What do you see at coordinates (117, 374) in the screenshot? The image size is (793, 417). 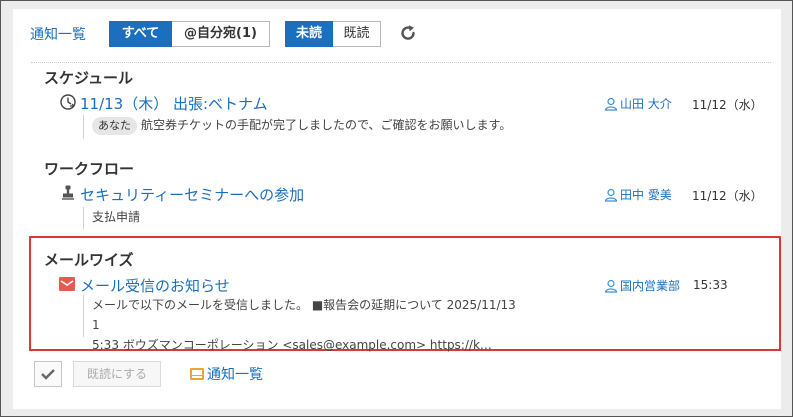 I see `mark-read-button: 既読にする` at bounding box center [117, 374].